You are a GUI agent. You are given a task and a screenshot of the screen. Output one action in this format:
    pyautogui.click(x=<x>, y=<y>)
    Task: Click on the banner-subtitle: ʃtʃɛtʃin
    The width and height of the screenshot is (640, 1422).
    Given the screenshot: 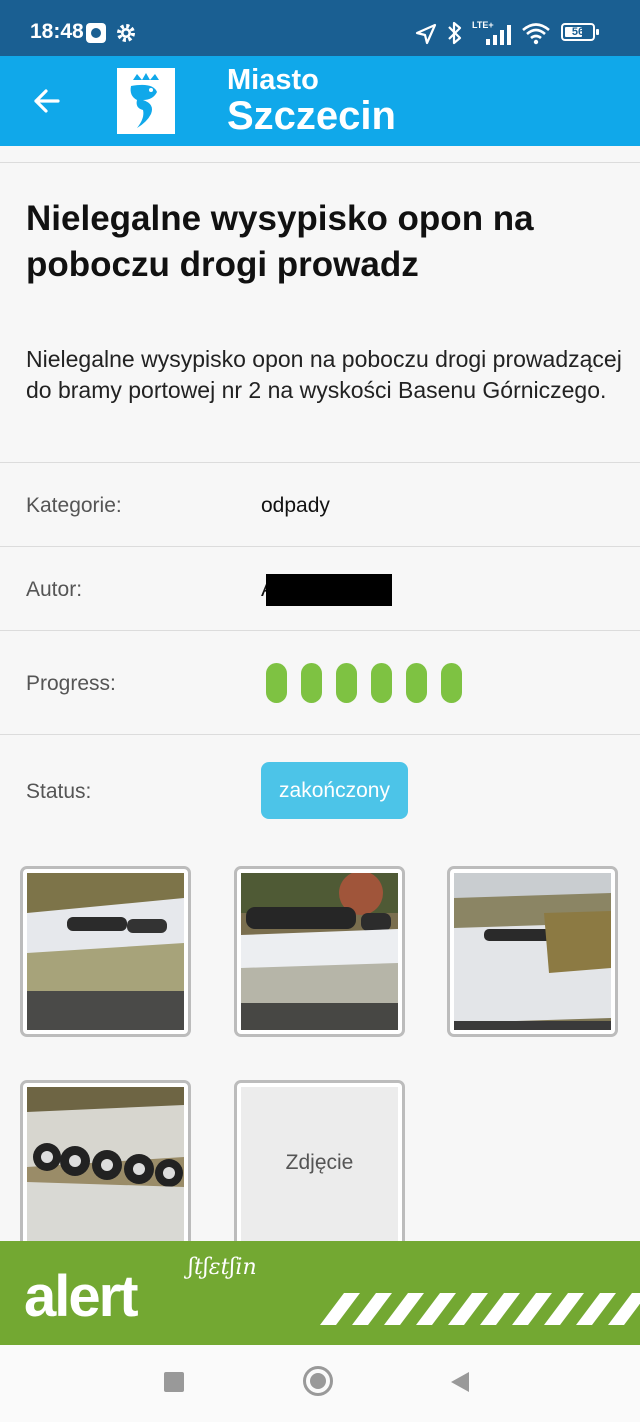 What is the action you would take?
    pyautogui.click(x=222, y=1267)
    